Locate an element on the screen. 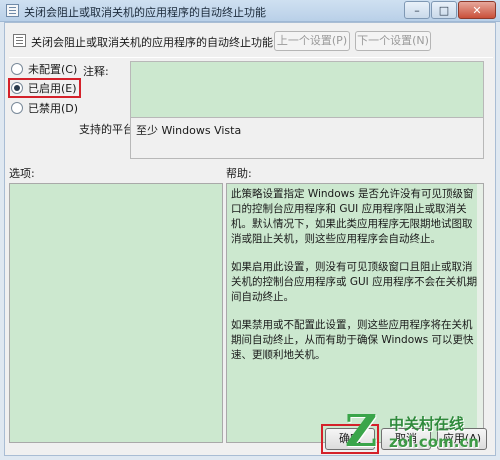 This screenshot has width=500, height=460. title-bar: 关闭会阻止或取消关机的应用程序的自动终止功能 – □ ✕ is located at coordinates (250, 11).